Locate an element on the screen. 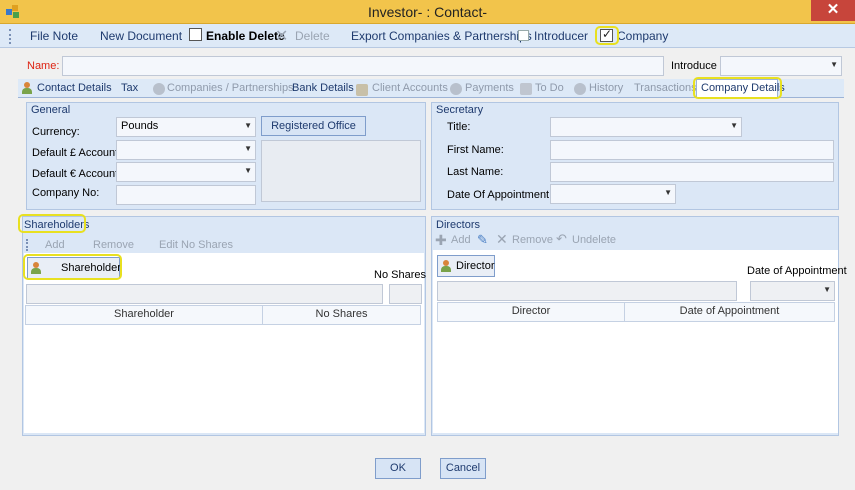  new-document-button: New Document is located at coordinates (141, 36).